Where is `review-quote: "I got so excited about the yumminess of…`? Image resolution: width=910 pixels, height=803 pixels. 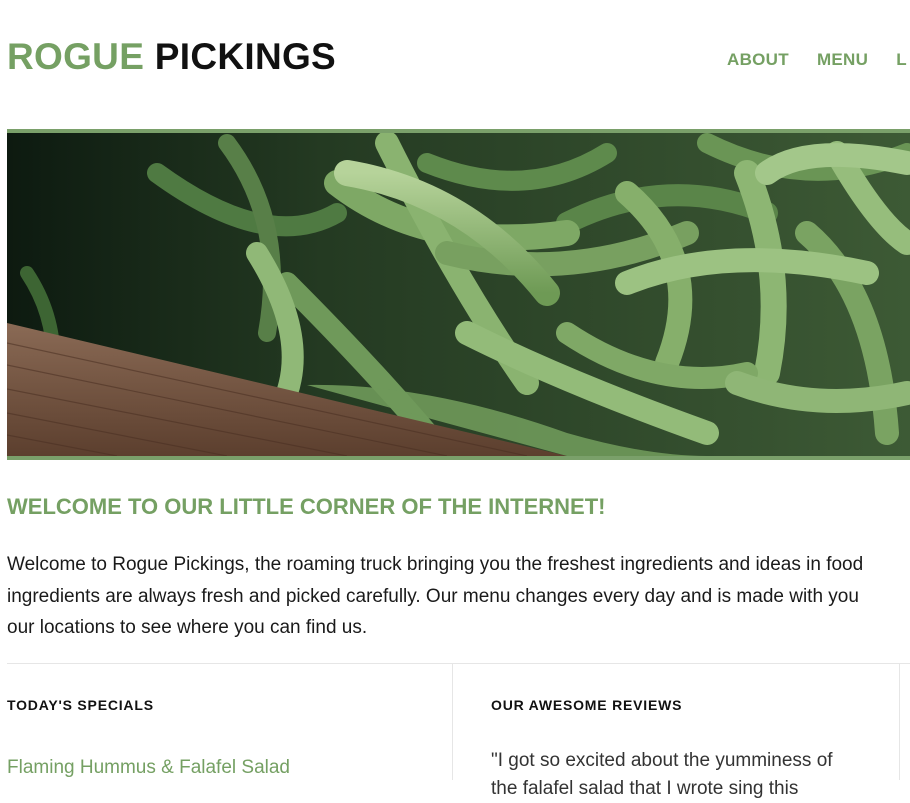
review-quote: "I got so excited about the yumminess of… is located at coordinates (681, 775).